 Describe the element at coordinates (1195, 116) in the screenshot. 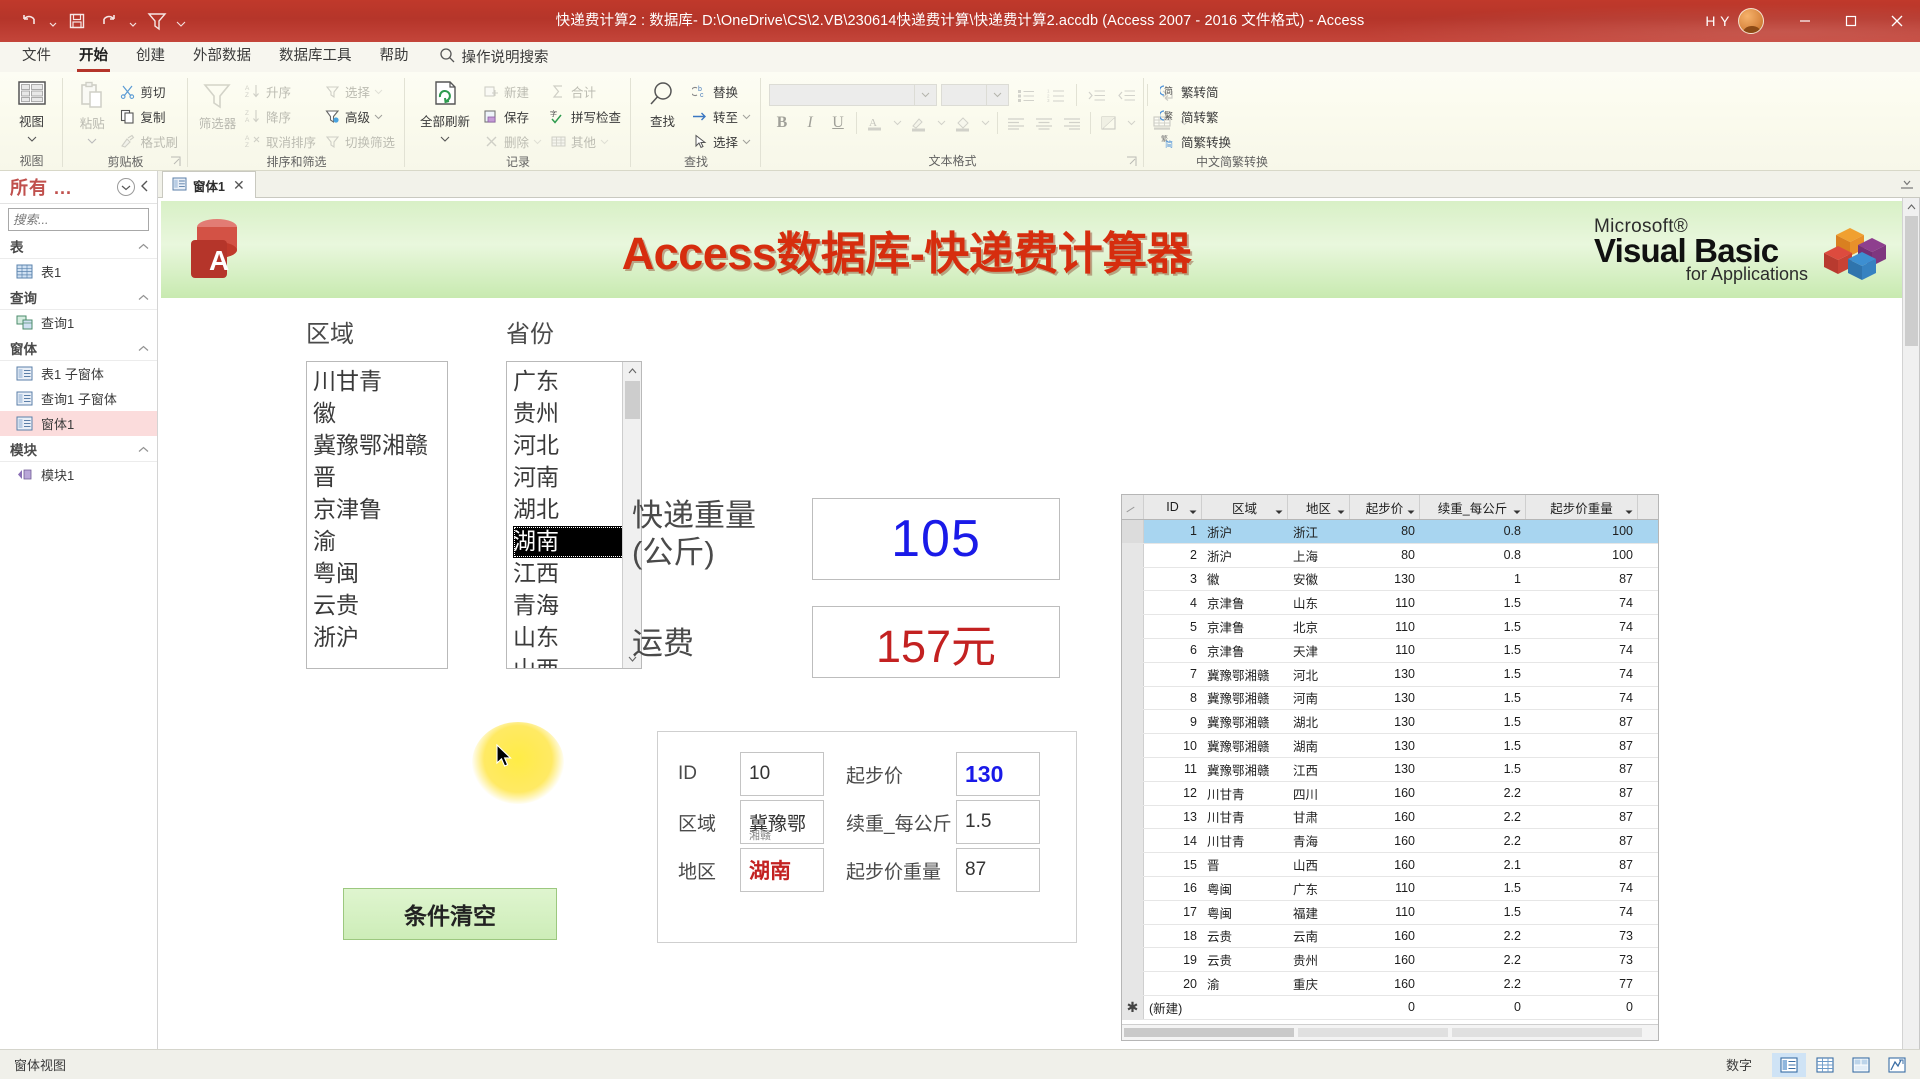

I see `simp-to-trad-button: 繁 简转繁` at that location.